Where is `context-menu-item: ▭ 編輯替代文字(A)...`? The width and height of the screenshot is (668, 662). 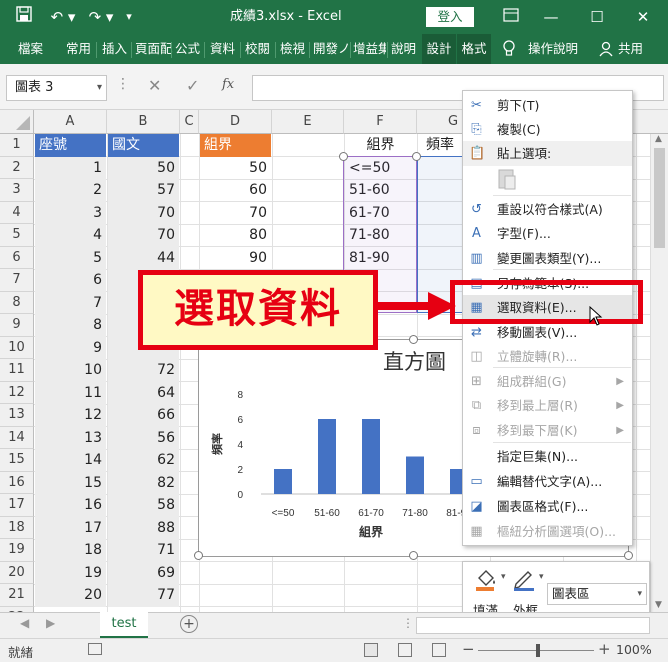 context-menu-item: ▭ 編輯替代文字(A)... is located at coordinates (547, 481).